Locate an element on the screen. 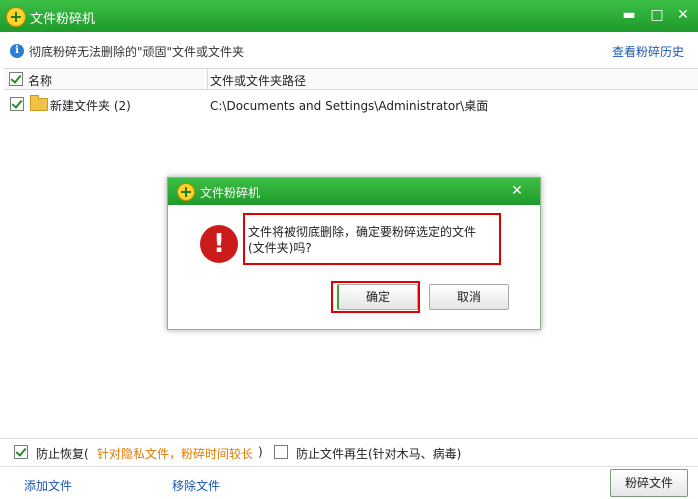  prevent-regen-label: 防止文件再生(针对木马、病毒) is located at coordinates (378, 453).